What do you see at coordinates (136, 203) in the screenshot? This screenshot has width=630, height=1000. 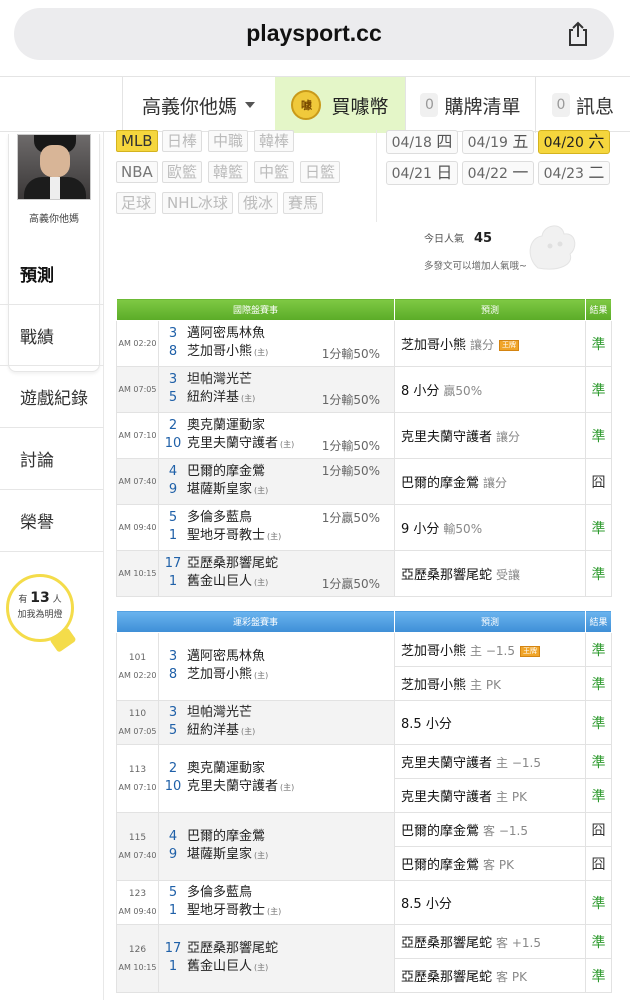 I see `filter-soccer: 足球` at bounding box center [136, 203].